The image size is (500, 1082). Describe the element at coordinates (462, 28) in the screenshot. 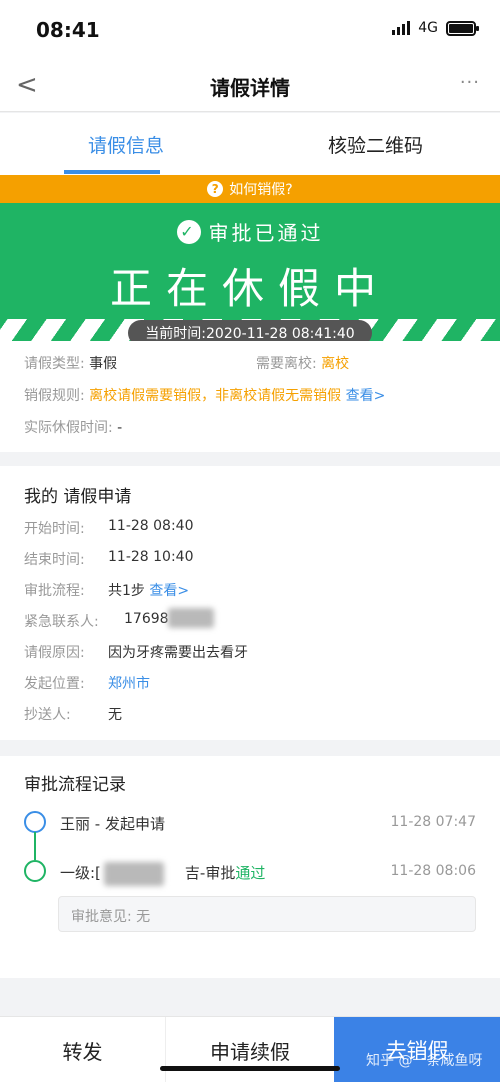

I see `battery-icon` at that location.